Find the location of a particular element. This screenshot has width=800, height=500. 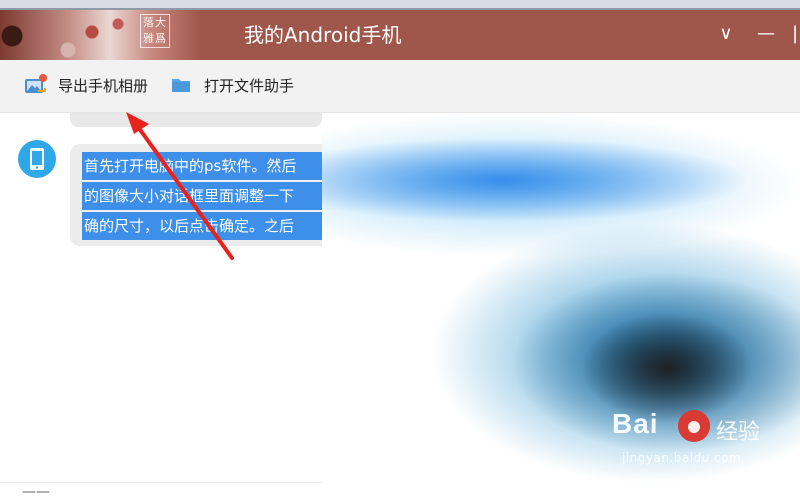

phone-icon is located at coordinates (37, 159).